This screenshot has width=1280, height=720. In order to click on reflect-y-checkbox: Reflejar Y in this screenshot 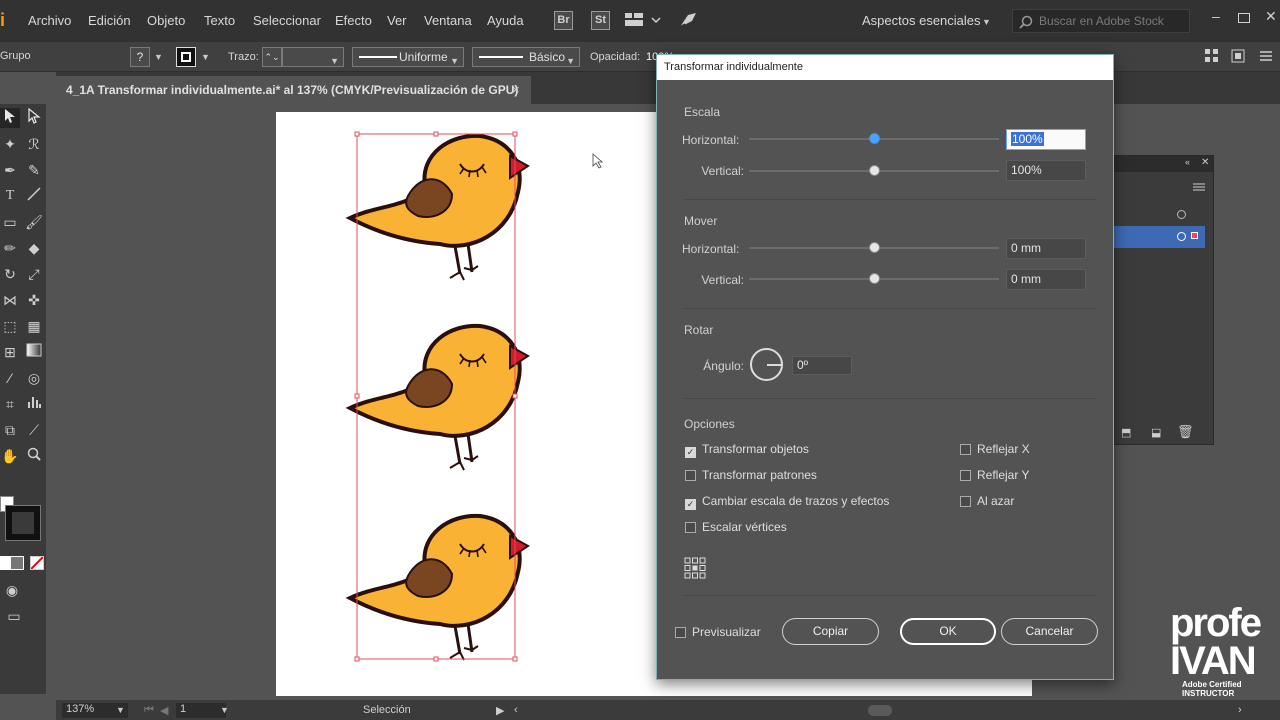, I will do `click(994, 475)`.